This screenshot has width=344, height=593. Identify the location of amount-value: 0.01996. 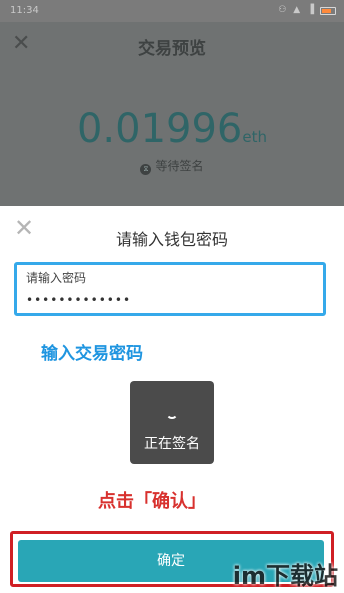
(159, 129).